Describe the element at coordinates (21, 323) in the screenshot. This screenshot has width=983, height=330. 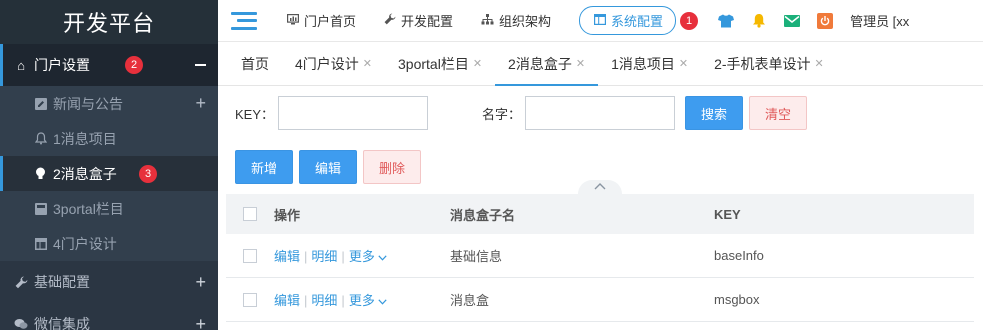
I see `wechat-icon` at that location.